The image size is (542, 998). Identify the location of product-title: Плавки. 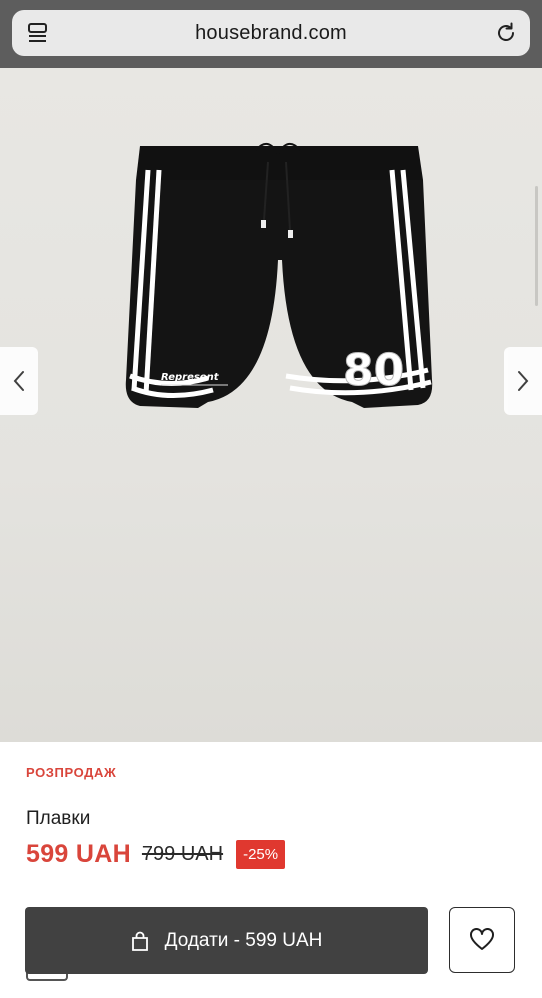
(58, 818).